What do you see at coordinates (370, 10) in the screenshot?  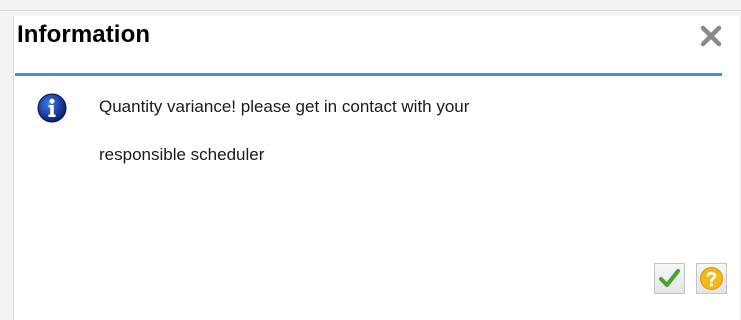 I see `background-divider` at bounding box center [370, 10].